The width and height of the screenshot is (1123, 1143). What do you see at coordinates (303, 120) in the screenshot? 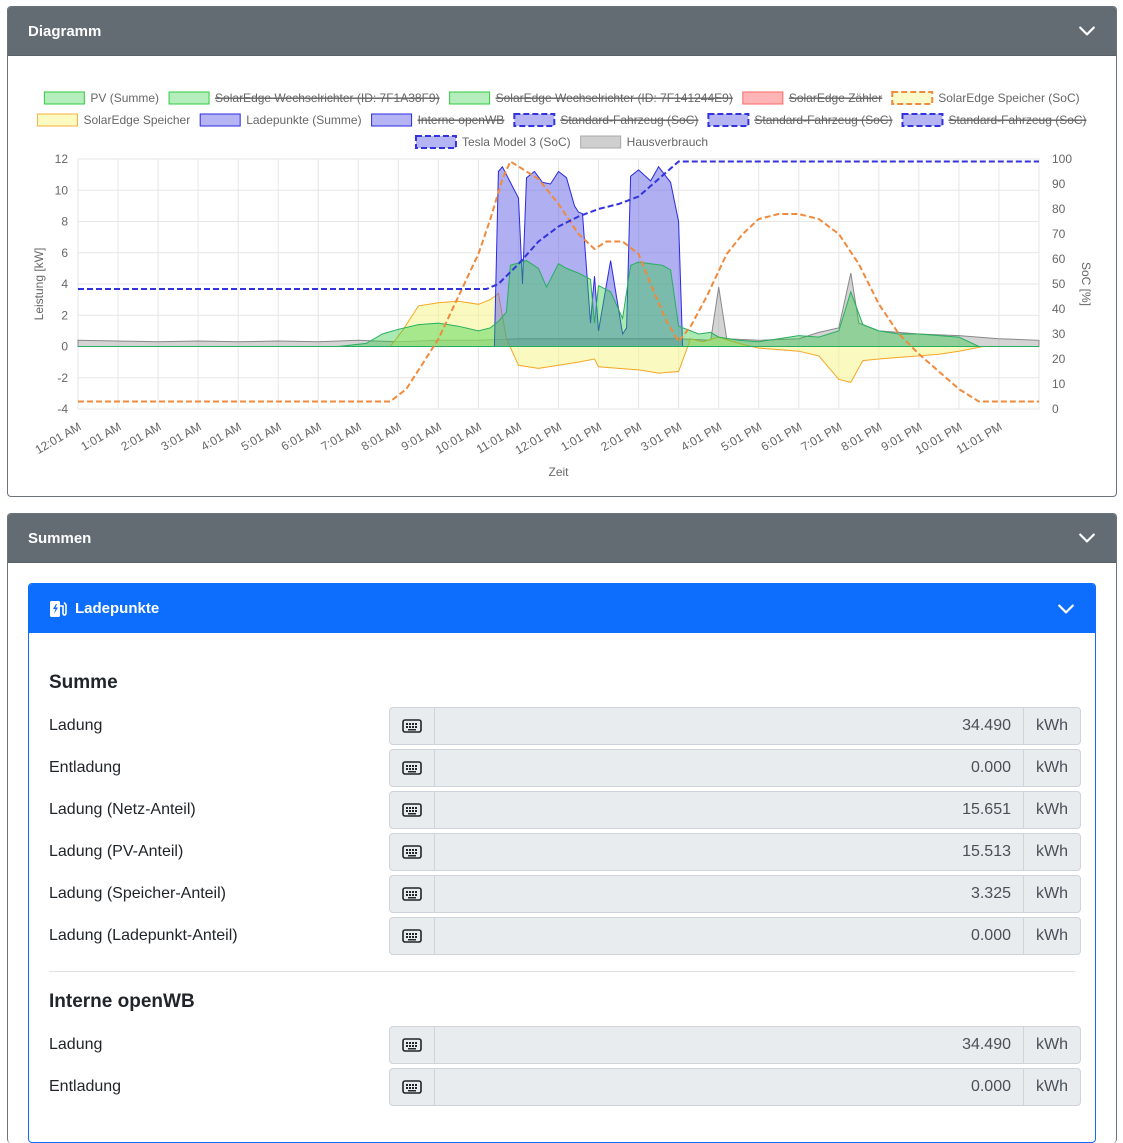
I see `legend-label: Ladepunkte (Summe)` at bounding box center [303, 120].